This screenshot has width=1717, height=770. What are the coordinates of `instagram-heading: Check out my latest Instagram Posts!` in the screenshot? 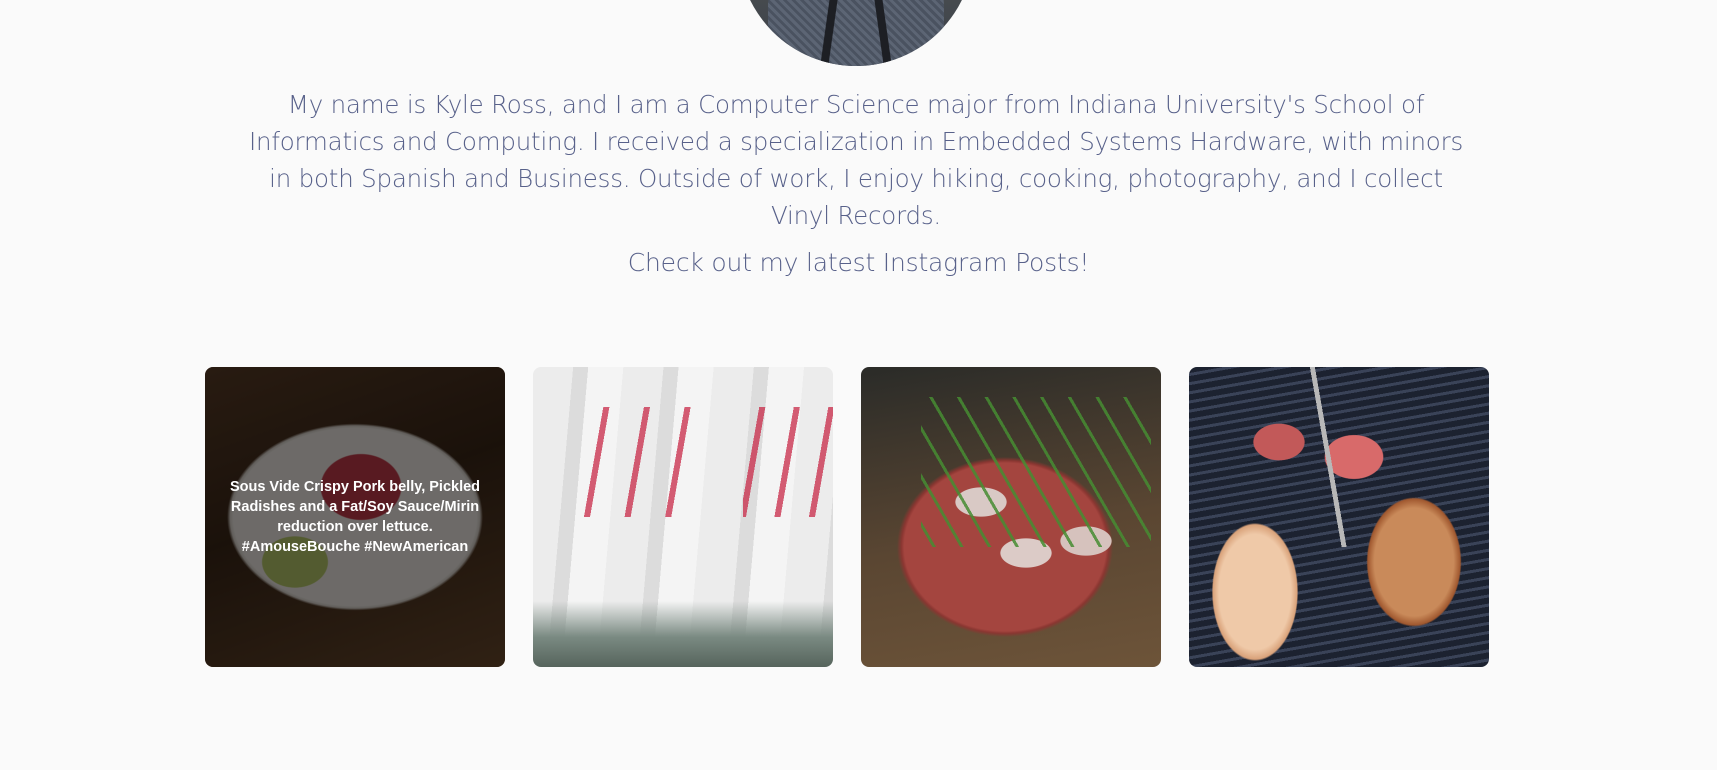 It's located at (858, 262).